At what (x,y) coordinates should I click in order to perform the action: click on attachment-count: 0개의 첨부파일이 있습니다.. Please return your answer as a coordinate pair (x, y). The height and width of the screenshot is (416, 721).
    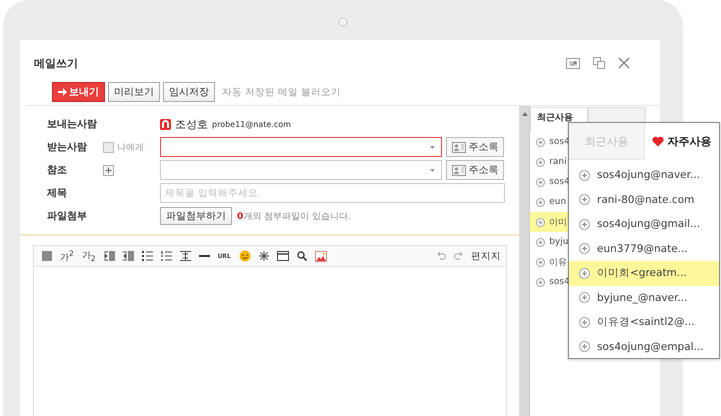
    Looking at the image, I should click on (294, 216).